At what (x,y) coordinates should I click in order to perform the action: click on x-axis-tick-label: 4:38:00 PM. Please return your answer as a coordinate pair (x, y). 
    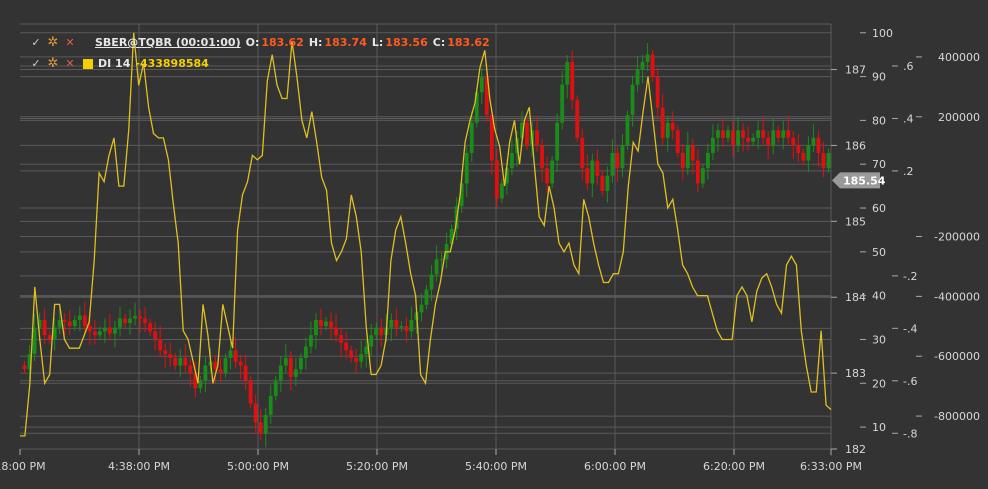
    Looking at the image, I should click on (139, 466).